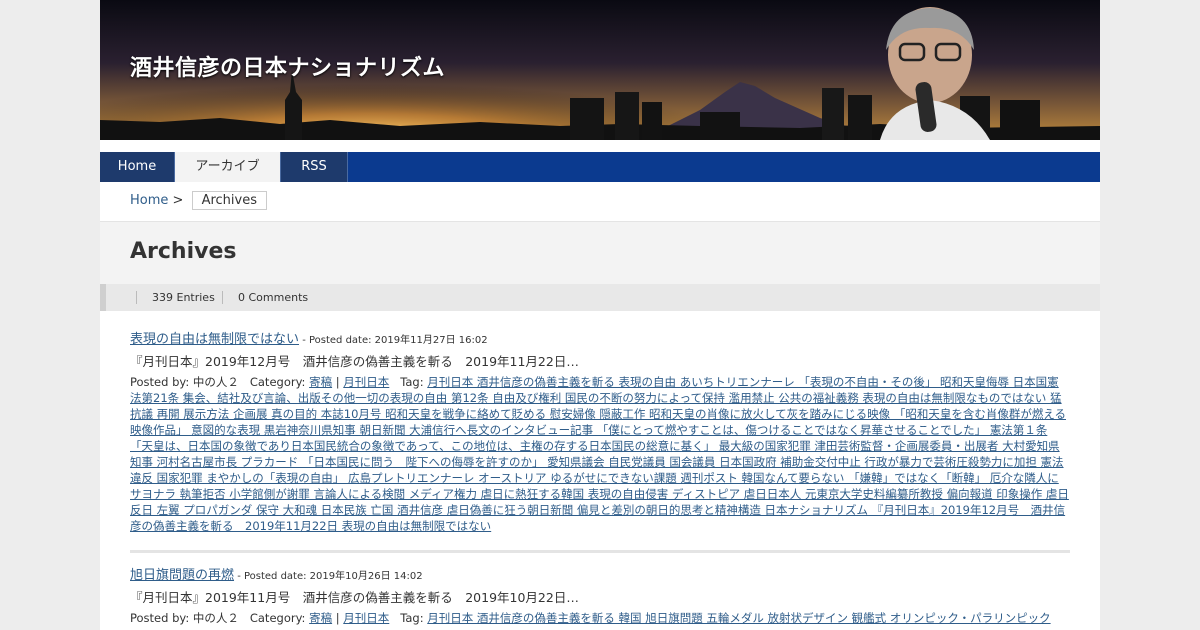 The height and width of the screenshot is (630, 1200). What do you see at coordinates (600, 551) in the screenshot?
I see `post-divider` at bounding box center [600, 551].